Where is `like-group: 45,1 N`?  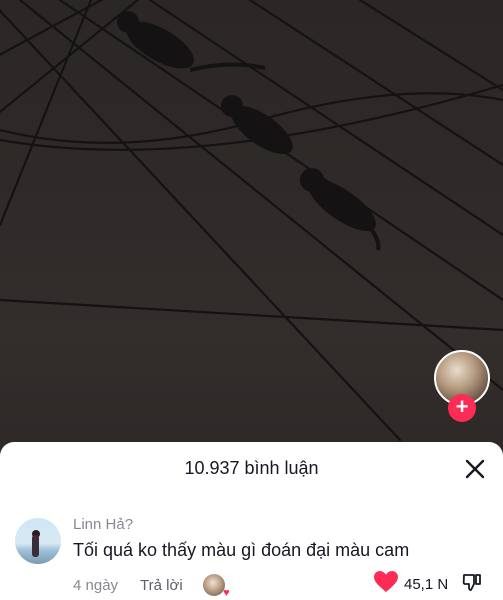 like-group: 45,1 N is located at coordinates (428, 584).